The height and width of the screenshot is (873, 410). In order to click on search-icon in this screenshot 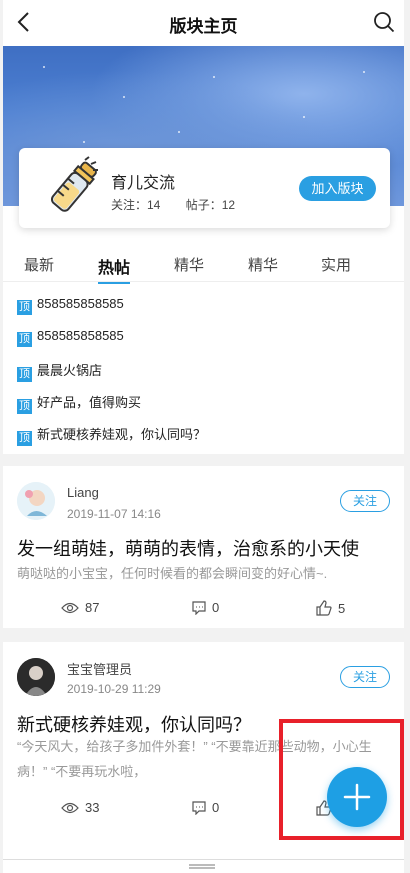, I will do `click(384, 22)`.